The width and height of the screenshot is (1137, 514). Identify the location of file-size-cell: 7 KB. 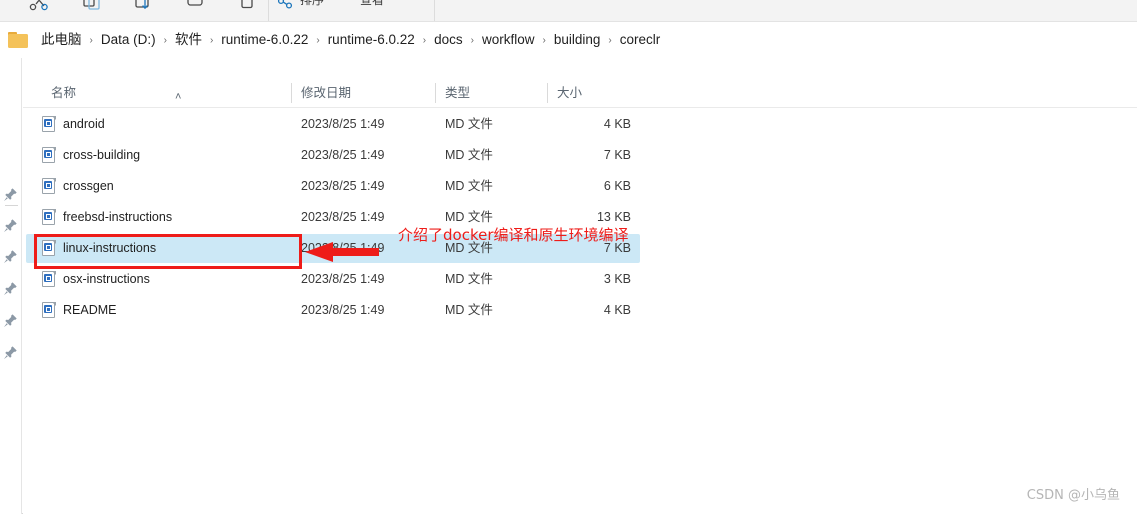
(617, 155).